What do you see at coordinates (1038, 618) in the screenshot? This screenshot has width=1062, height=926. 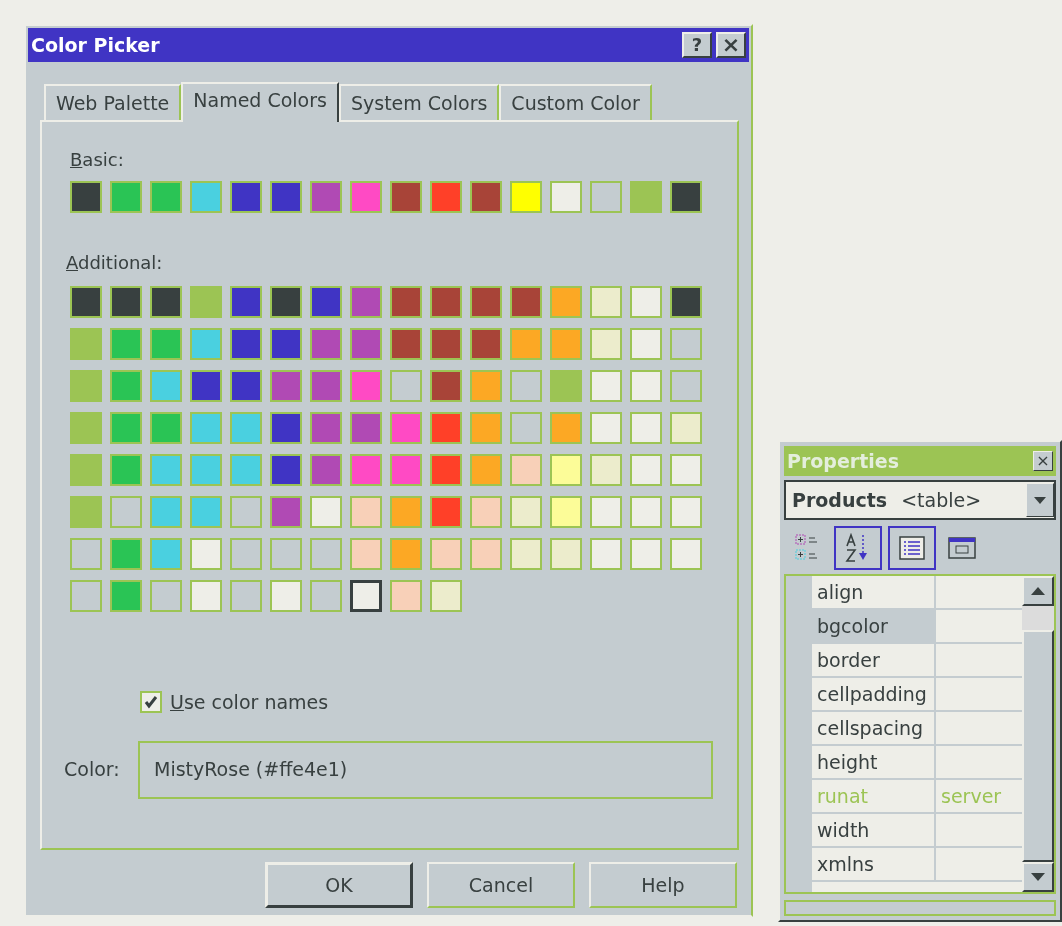 I see `scroll-track` at bounding box center [1038, 618].